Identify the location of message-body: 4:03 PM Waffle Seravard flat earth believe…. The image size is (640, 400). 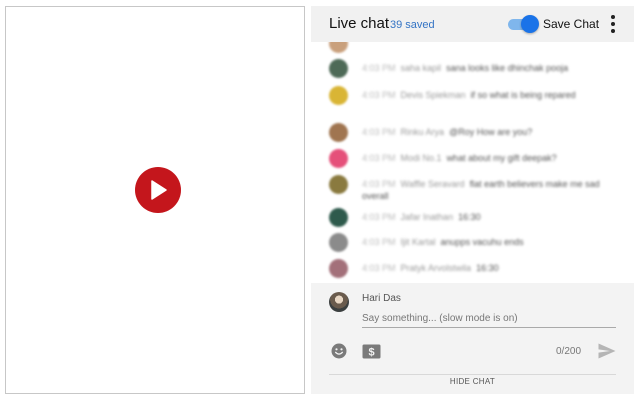
(482, 190).